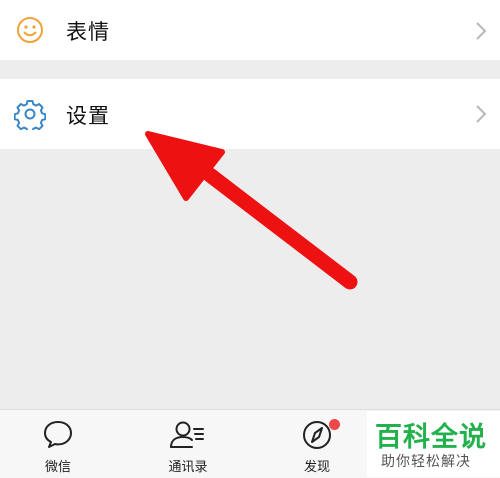  Describe the element at coordinates (334, 424) in the screenshot. I see `notification-dot` at that location.